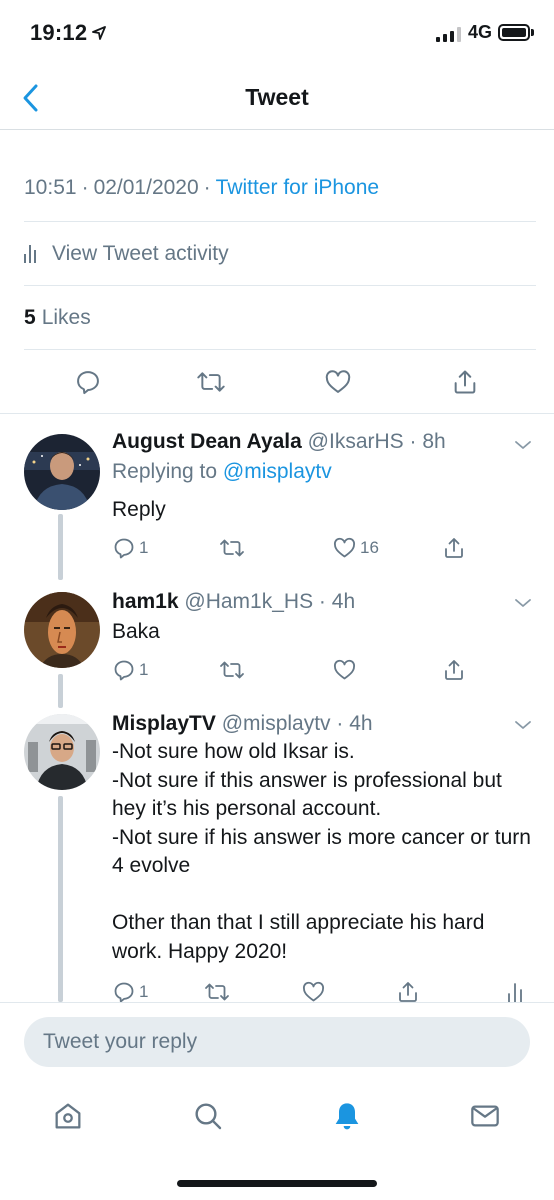 The image size is (554, 1200). I want to click on like-button: 16, so click(355, 548).